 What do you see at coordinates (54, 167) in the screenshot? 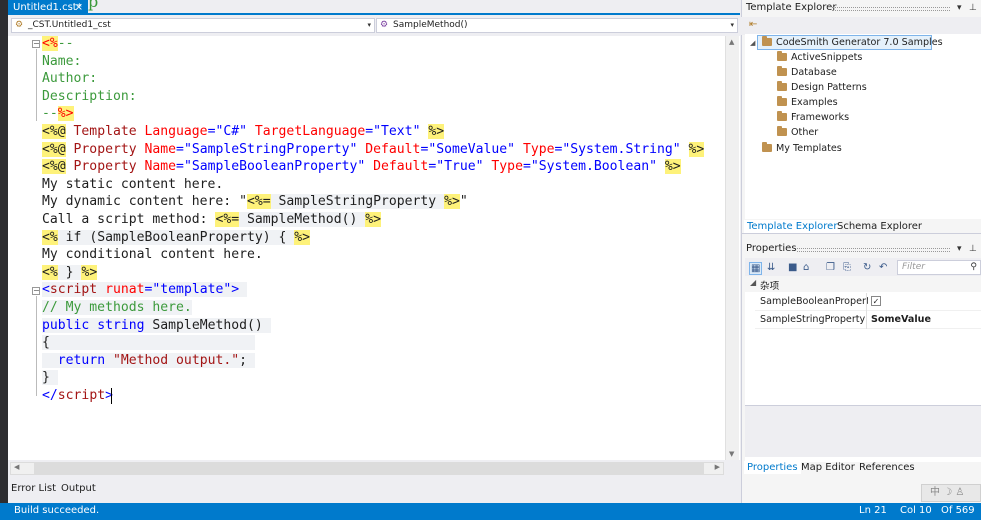
I see `code-token: <%@` at bounding box center [54, 167].